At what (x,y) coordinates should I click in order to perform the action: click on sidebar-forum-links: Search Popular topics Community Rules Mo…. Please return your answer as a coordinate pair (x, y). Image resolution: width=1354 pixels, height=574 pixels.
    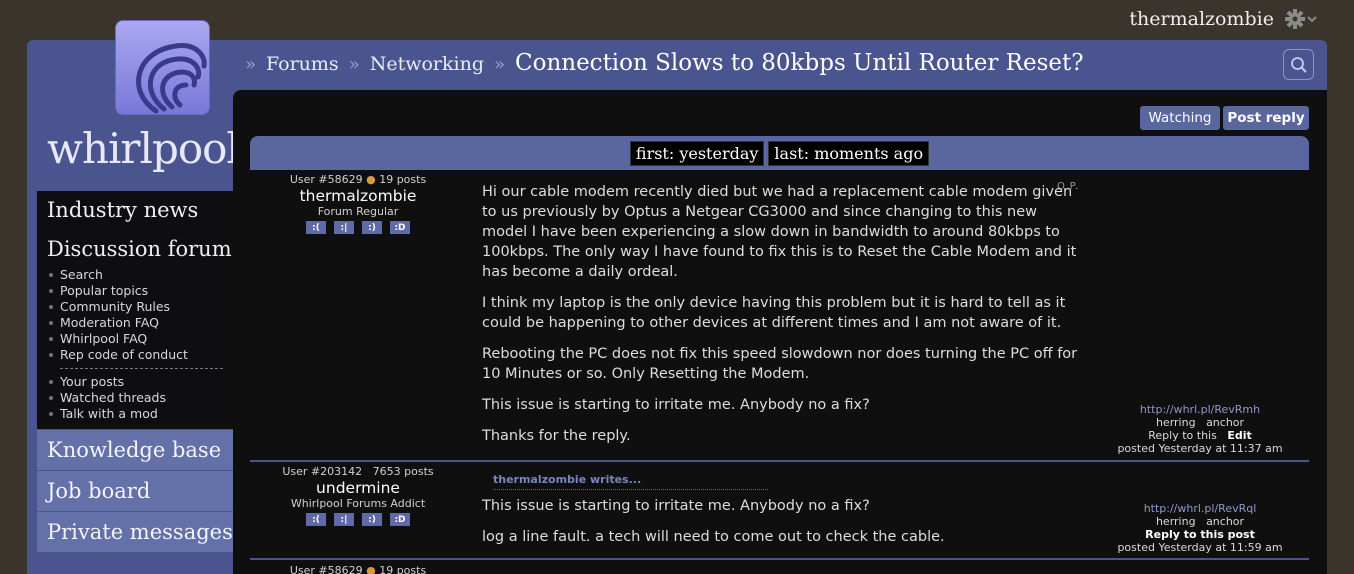
    Looking at the image, I should click on (135, 347).